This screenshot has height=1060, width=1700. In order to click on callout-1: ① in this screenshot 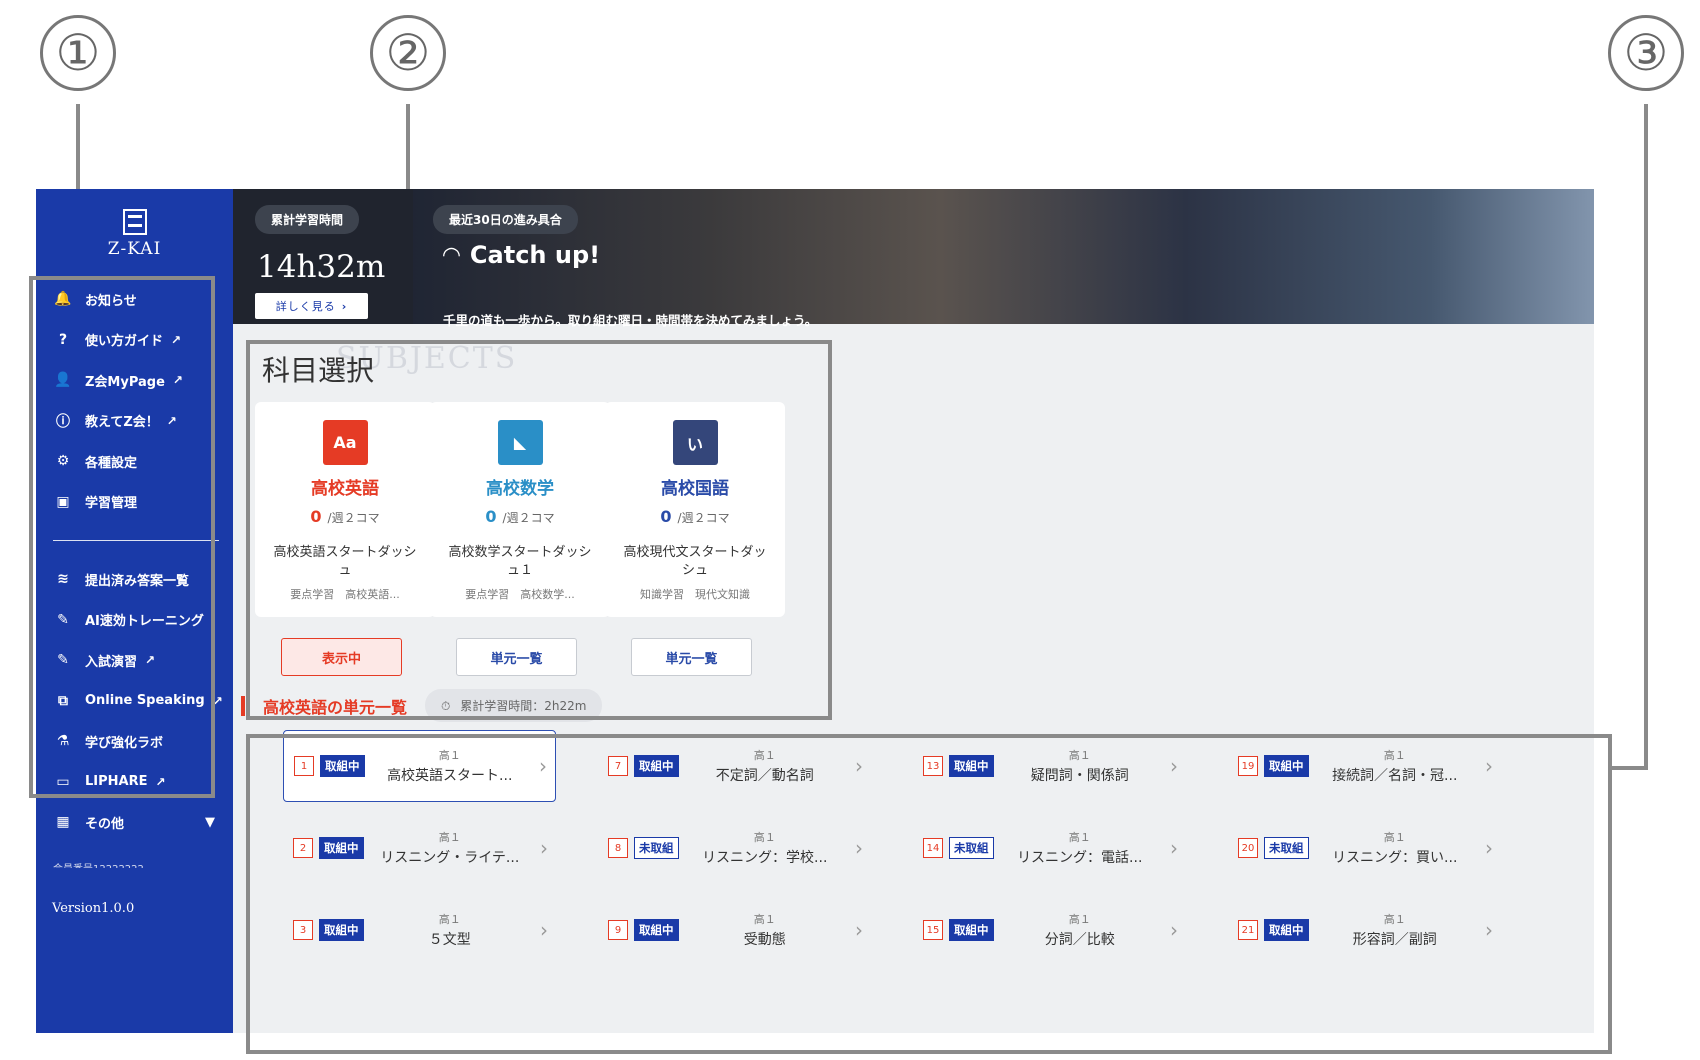, I will do `click(78, 53)`.